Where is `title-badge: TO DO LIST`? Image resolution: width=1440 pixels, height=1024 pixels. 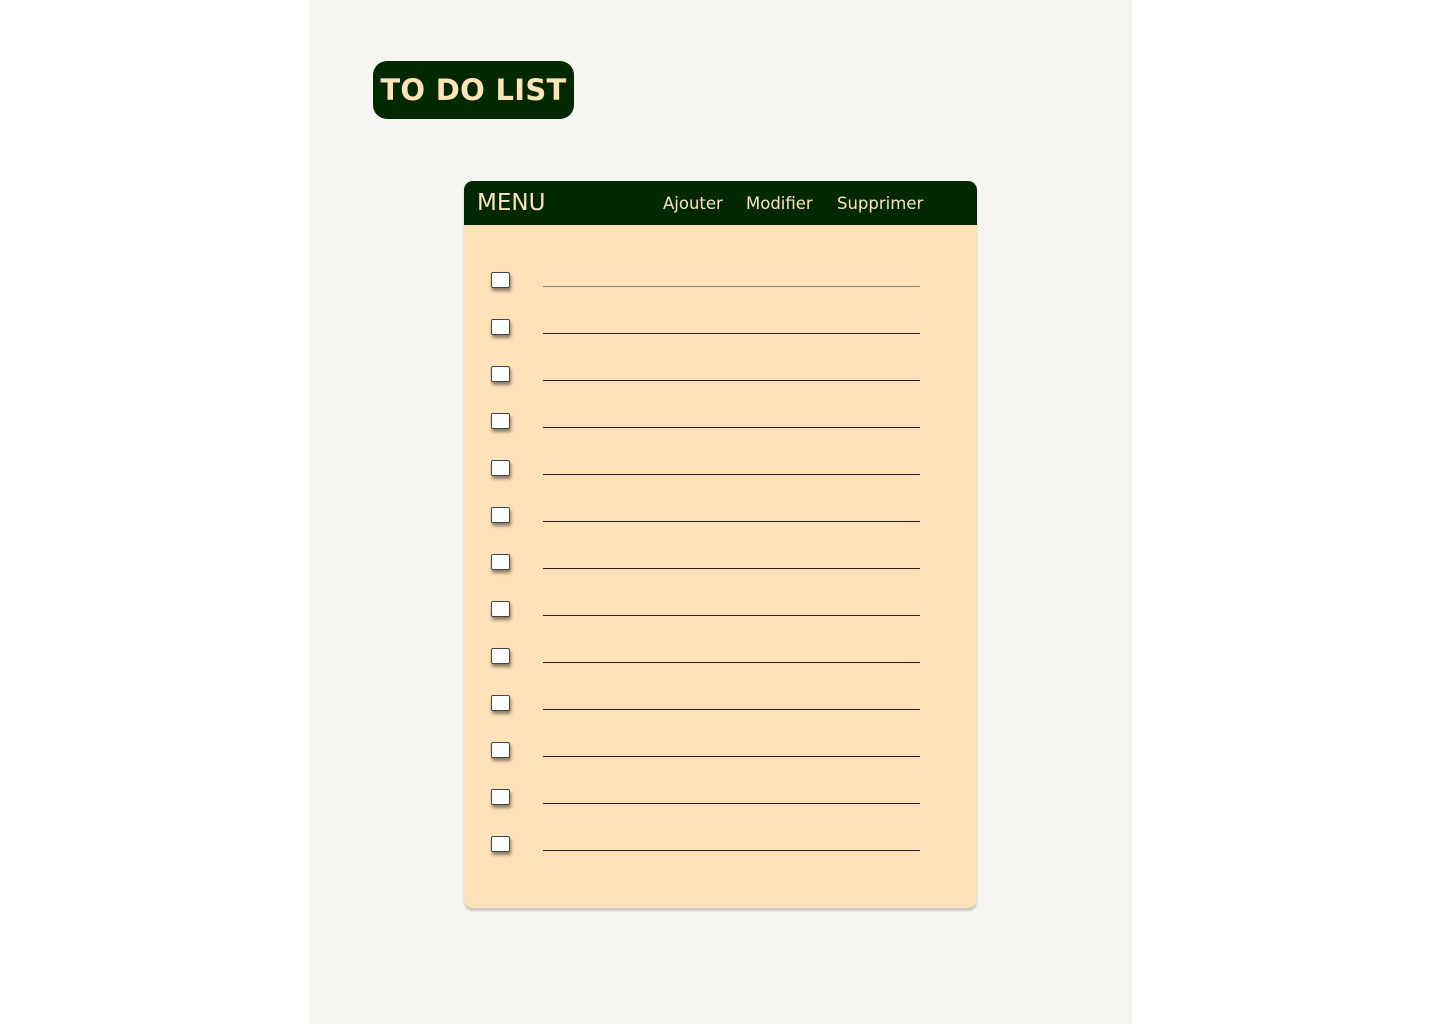 title-badge: TO DO LIST is located at coordinates (473, 90).